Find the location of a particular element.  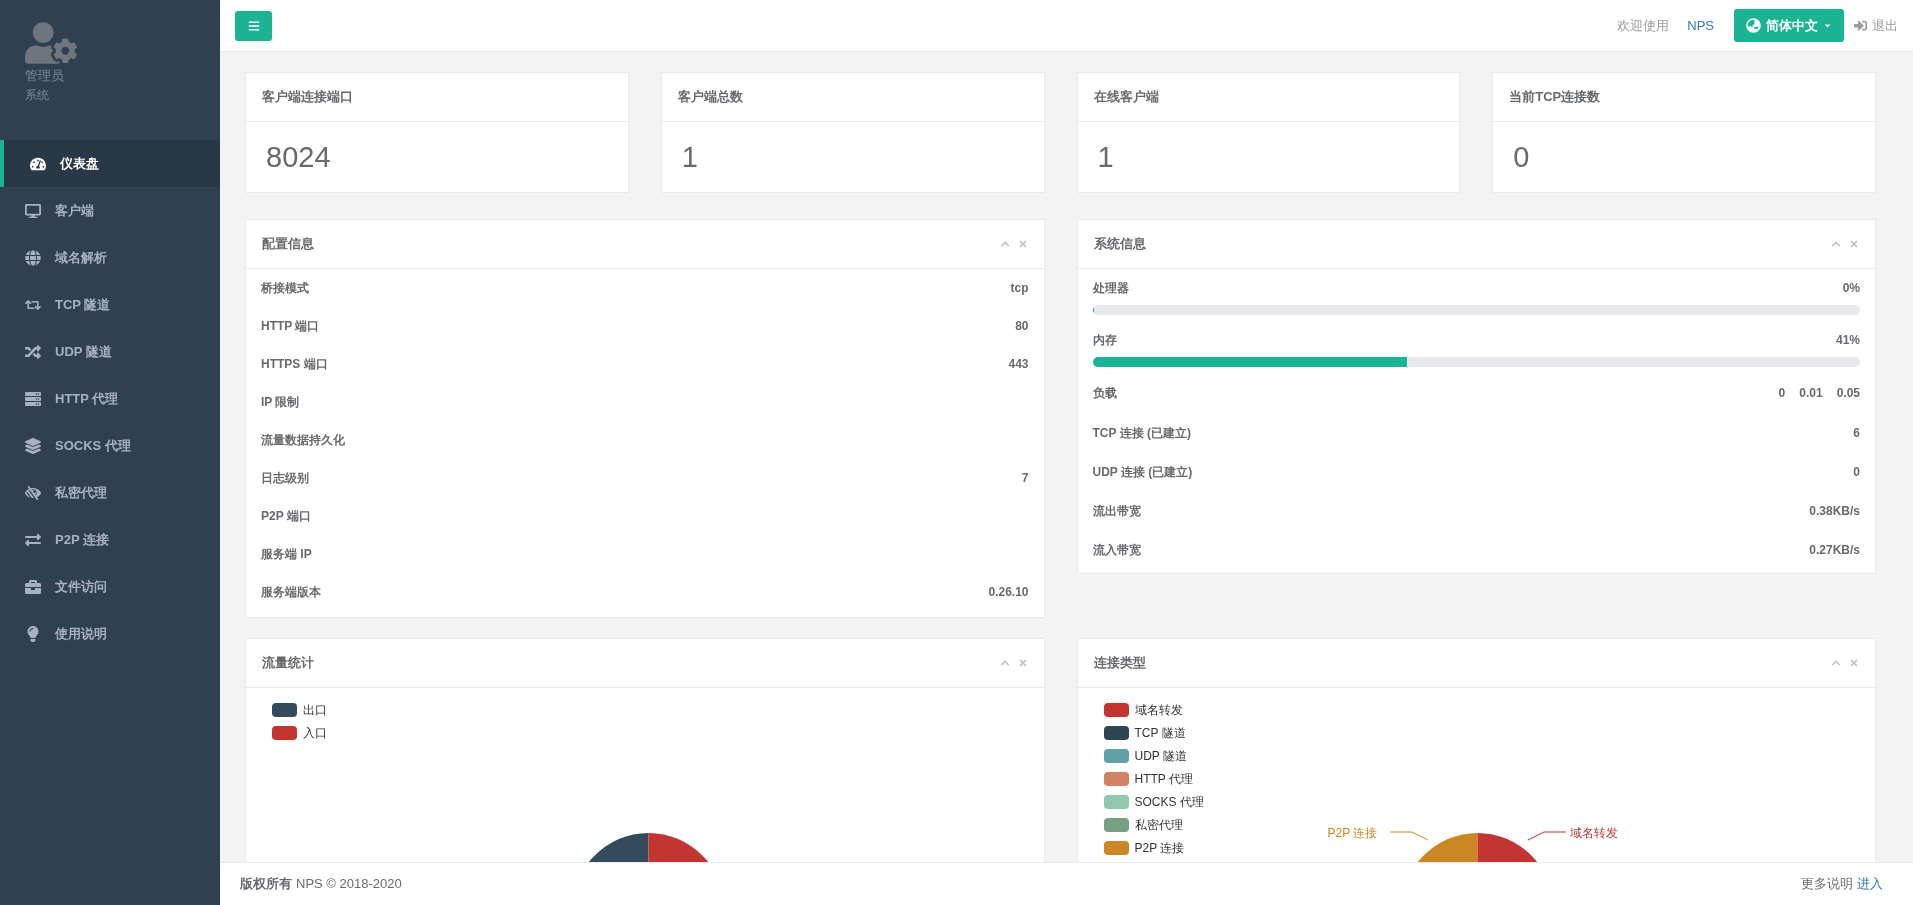

briefcase-icon is located at coordinates (33, 586).